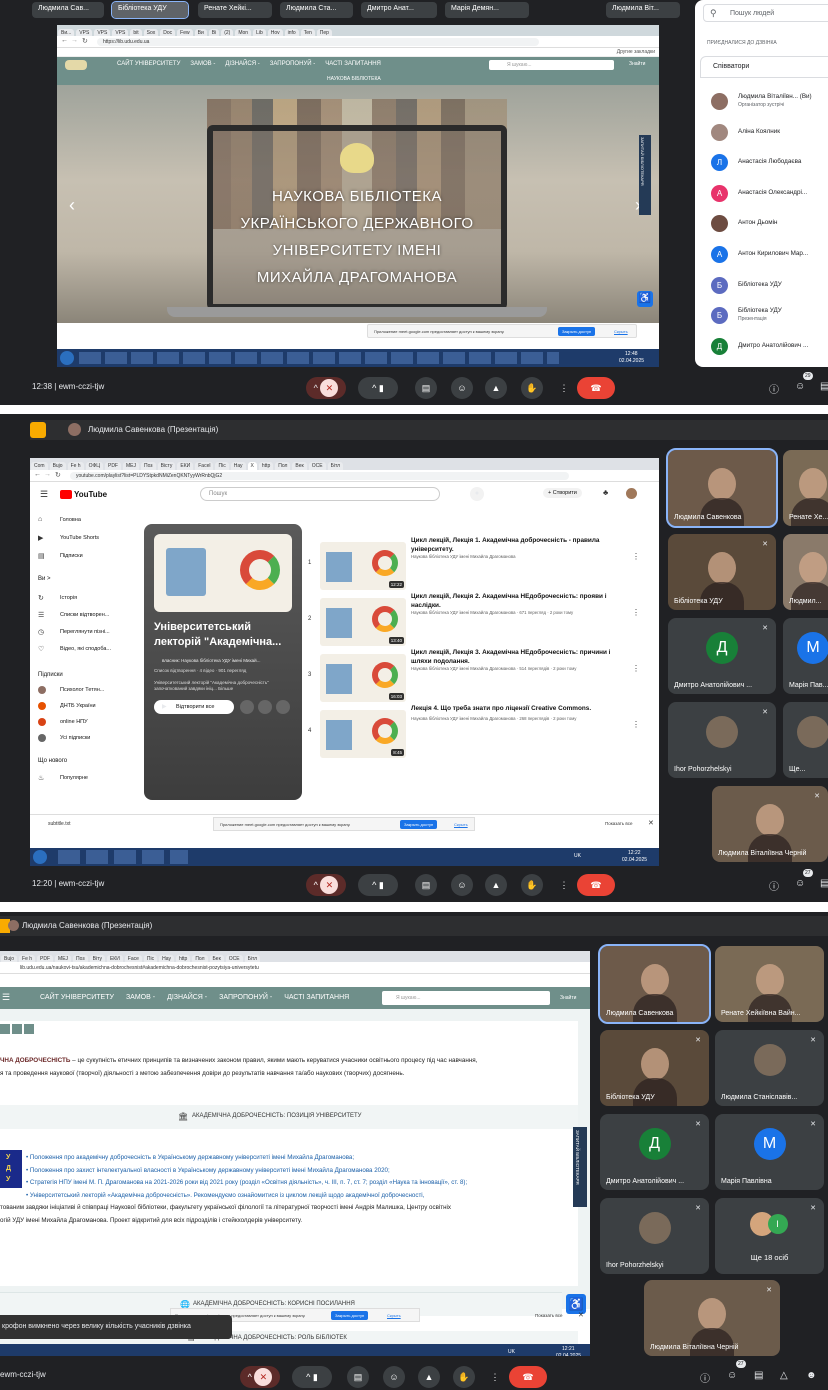  What do you see at coordinates (83, 707) in the screenshot?
I see `subscription-item: ДНТБ України` at bounding box center [83, 707].